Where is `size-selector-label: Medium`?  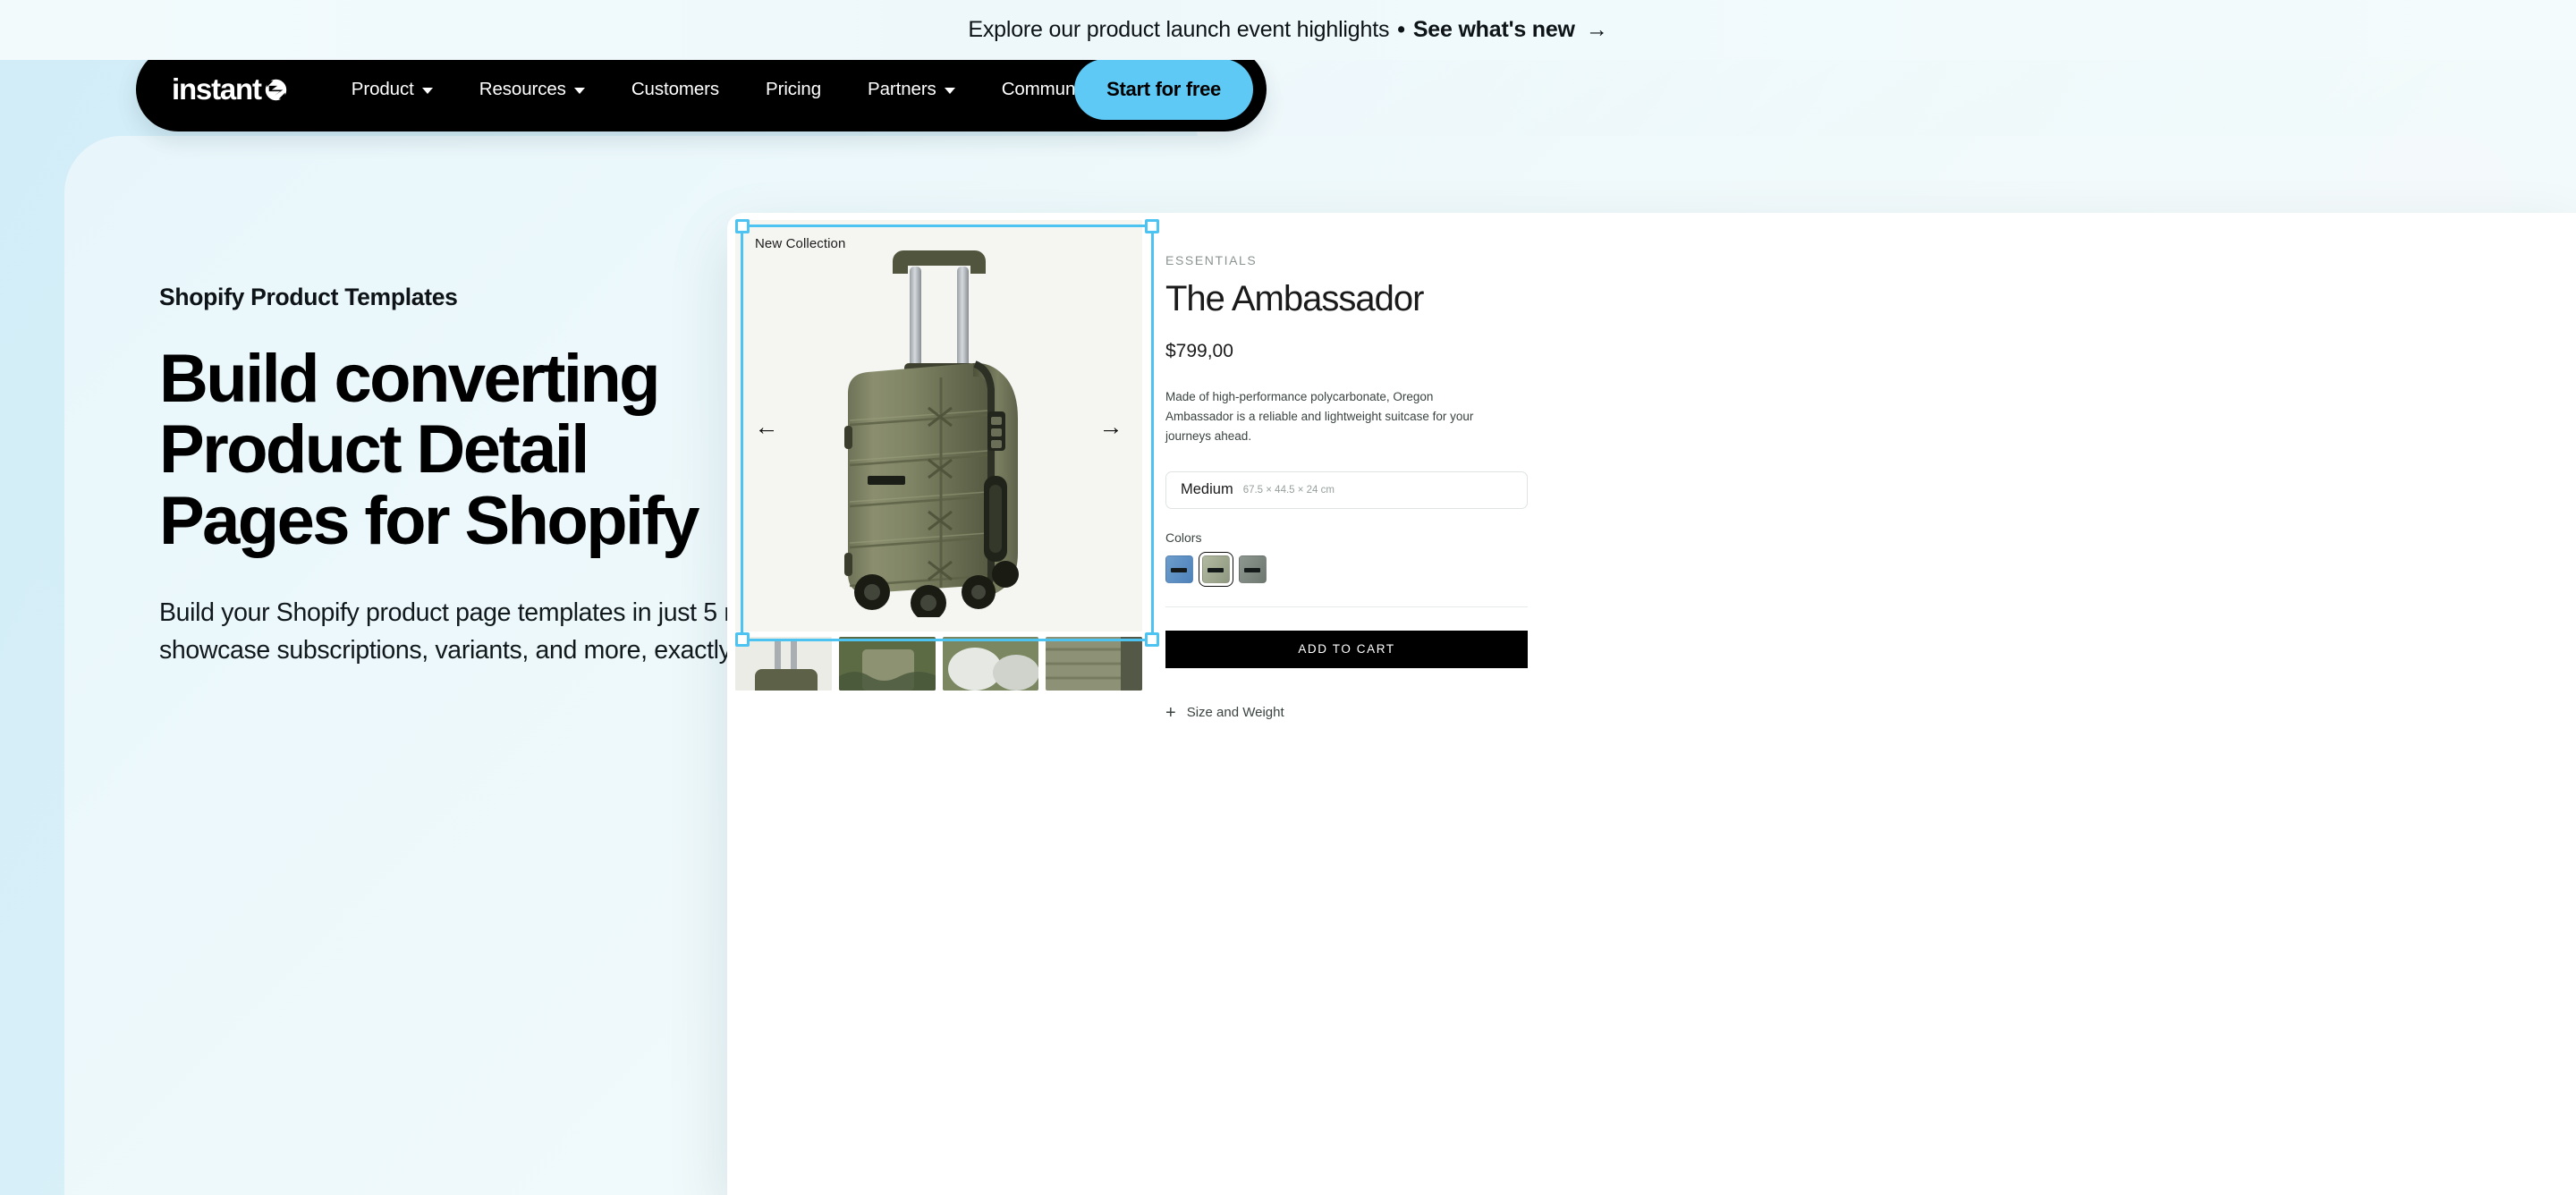
size-selector-label: Medium is located at coordinates (1207, 489).